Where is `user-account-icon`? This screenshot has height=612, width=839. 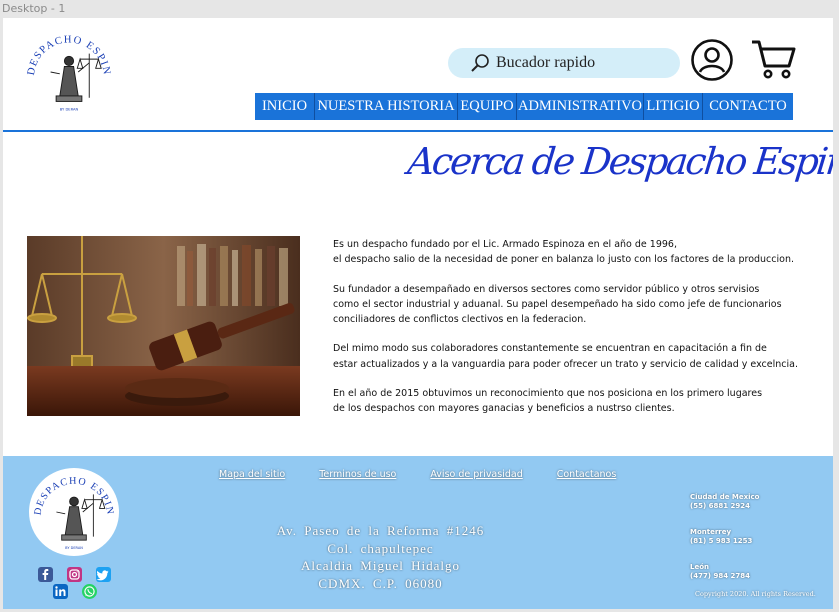 user-account-icon is located at coordinates (712, 60).